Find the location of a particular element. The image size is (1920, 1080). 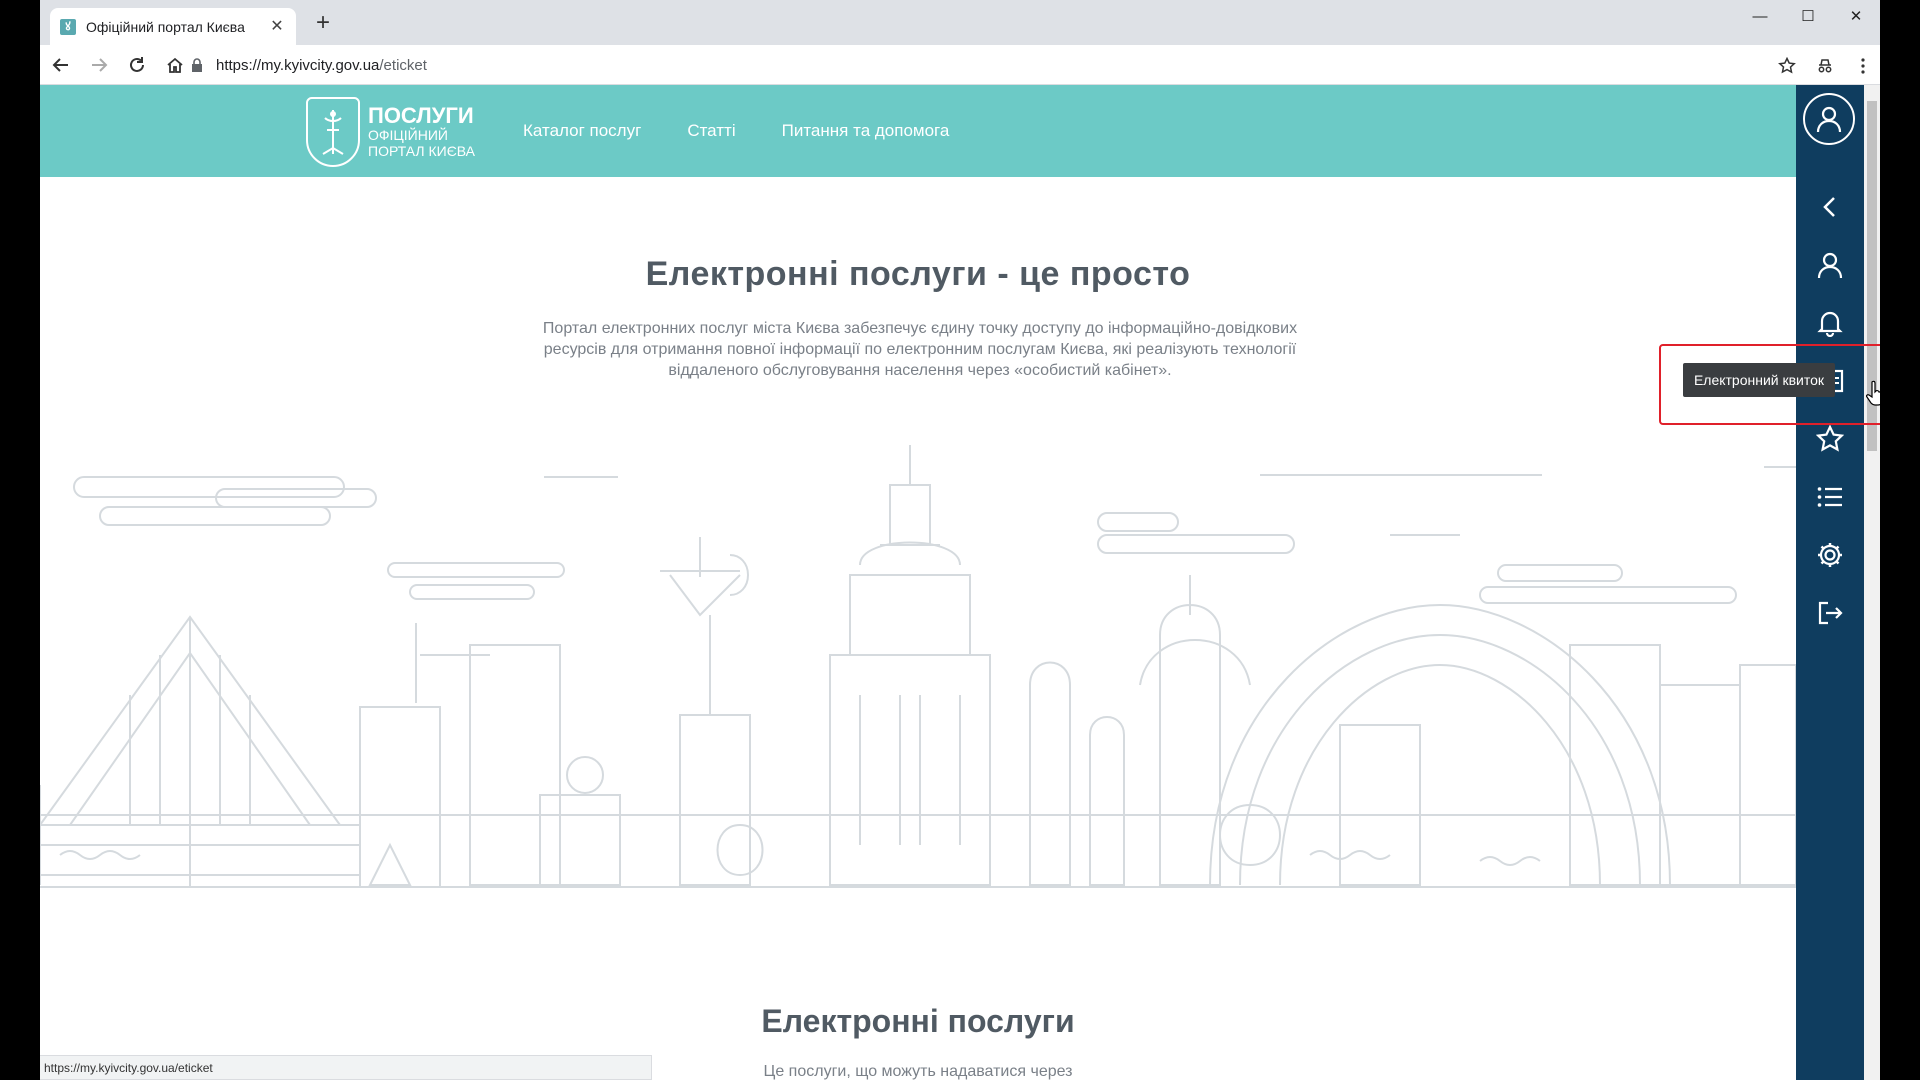

site-logo: ПОСЛУГИ ОФІЦІЙНИЙ ПОРТАЛ КИЄВА is located at coordinates (390, 132).